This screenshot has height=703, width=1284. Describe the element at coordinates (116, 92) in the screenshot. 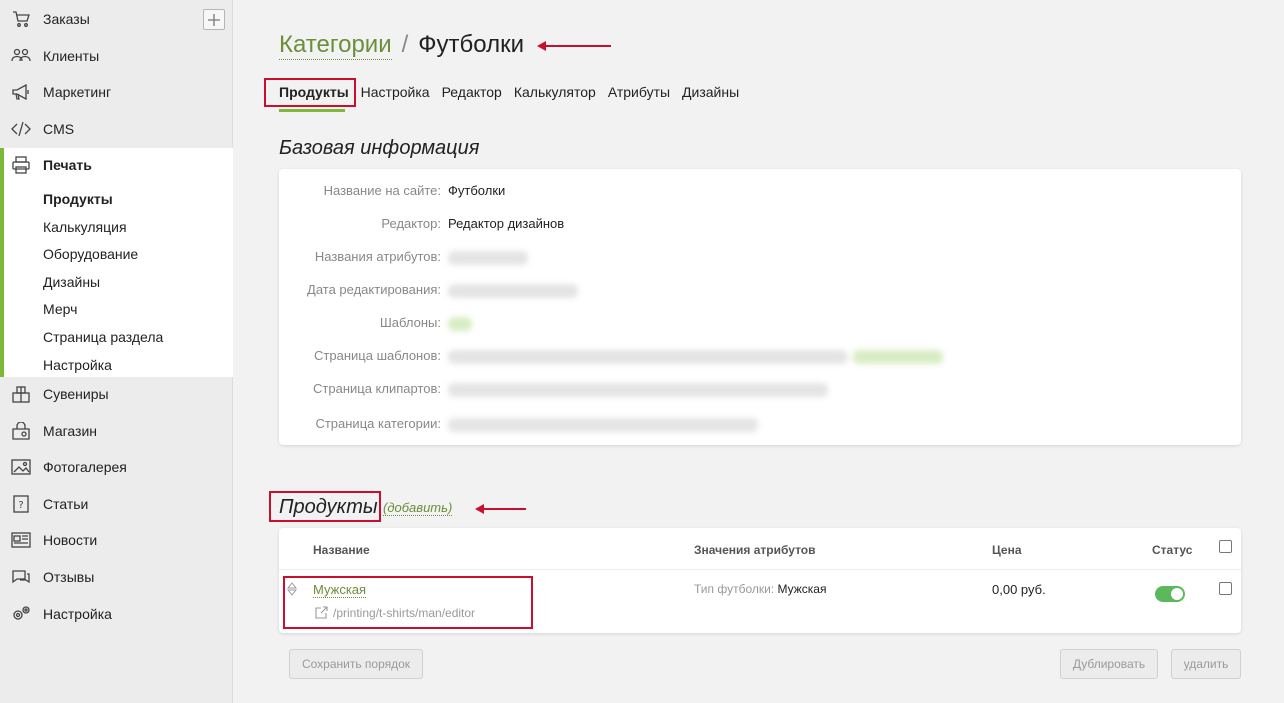

I see `sidebar-item-marketing: Маркетинг` at that location.